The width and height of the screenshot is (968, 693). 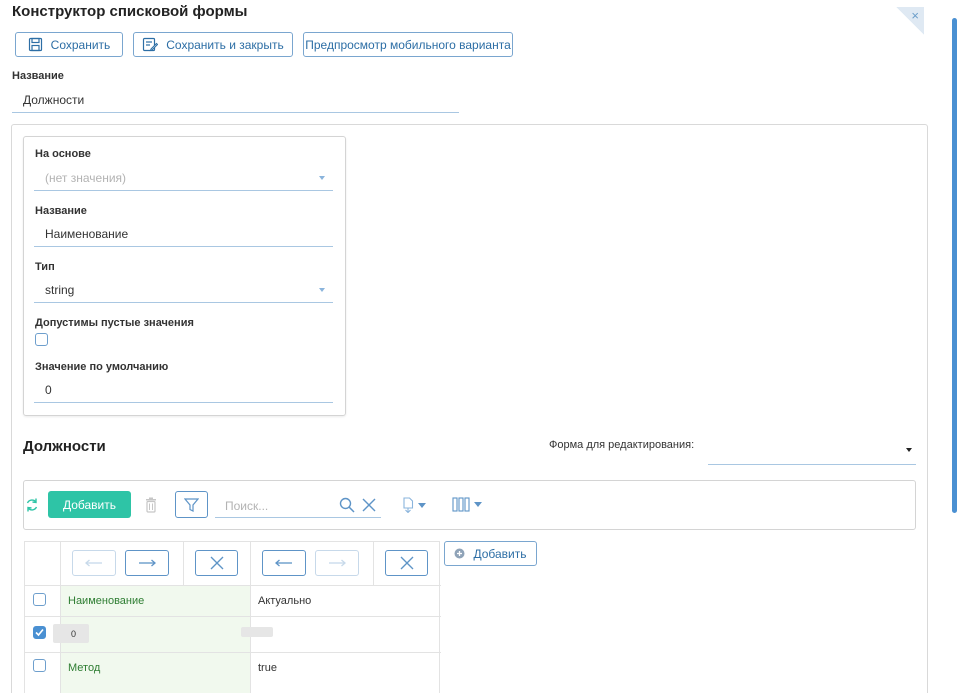 I want to click on mobile-preview-button: Предпросмотр мобильного варианта, so click(x=408, y=44).